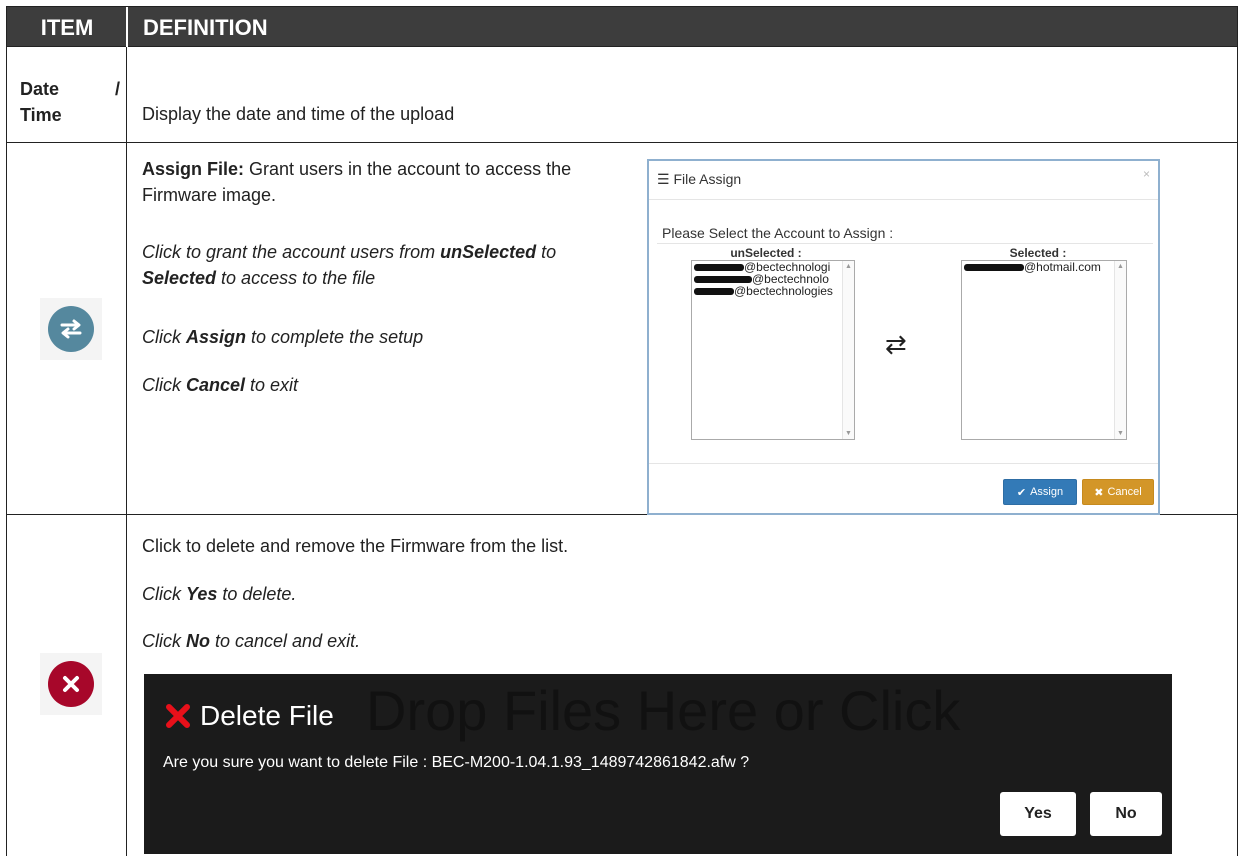 The width and height of the screenshot is (1238, 856). Describe the element at coordinates (1038, 253) in the screenshot. I see `selected-label: Selected :` at that location.